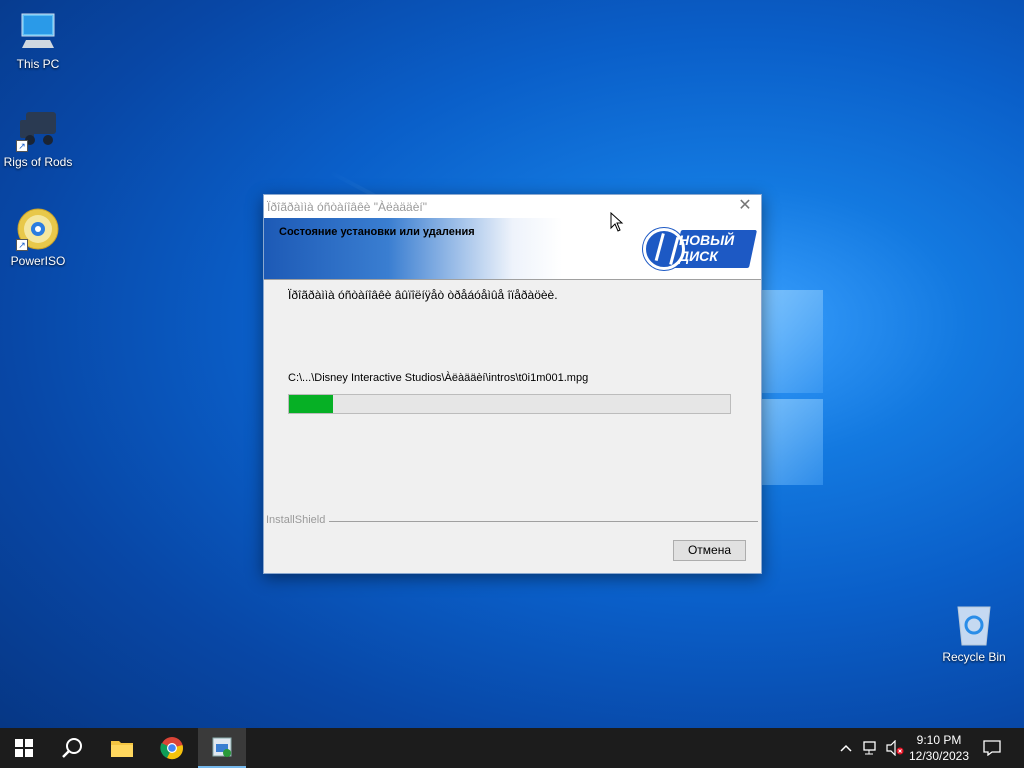 This screenshot has width=1024, height=768. I want to click on truck-icon: ↗, so click(38, 130).